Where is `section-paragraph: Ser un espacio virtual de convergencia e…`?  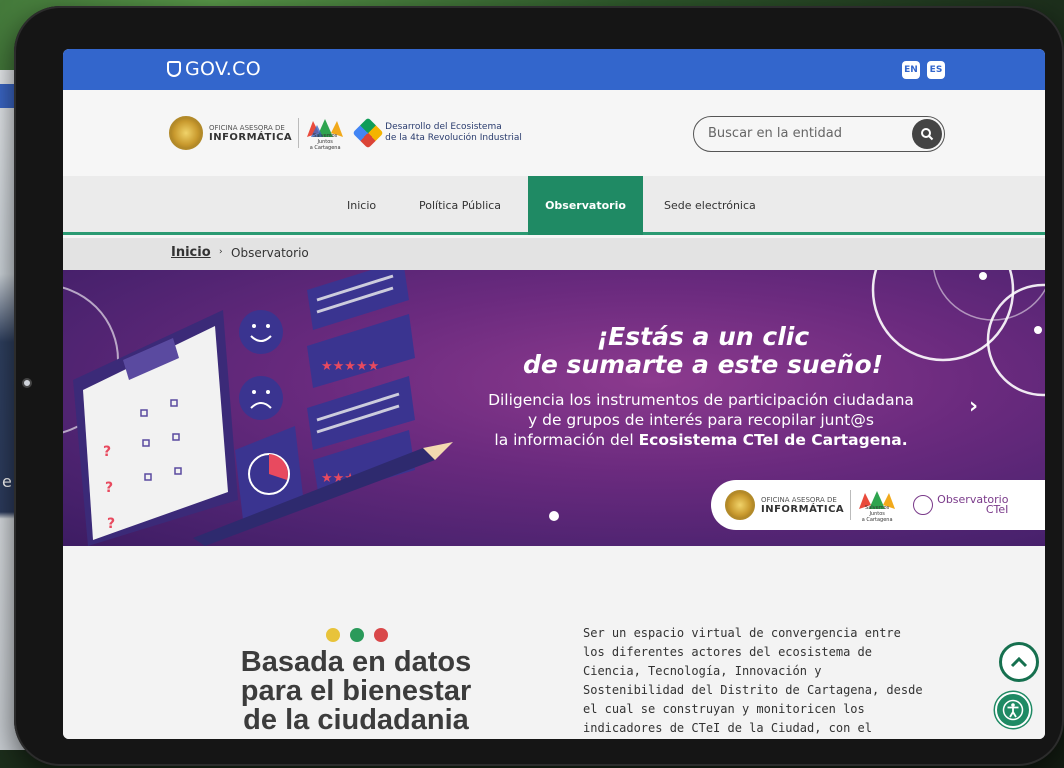
section-paragraph: Ser un espacio virtual de convergencia e… is located at coordinates (753, 680).